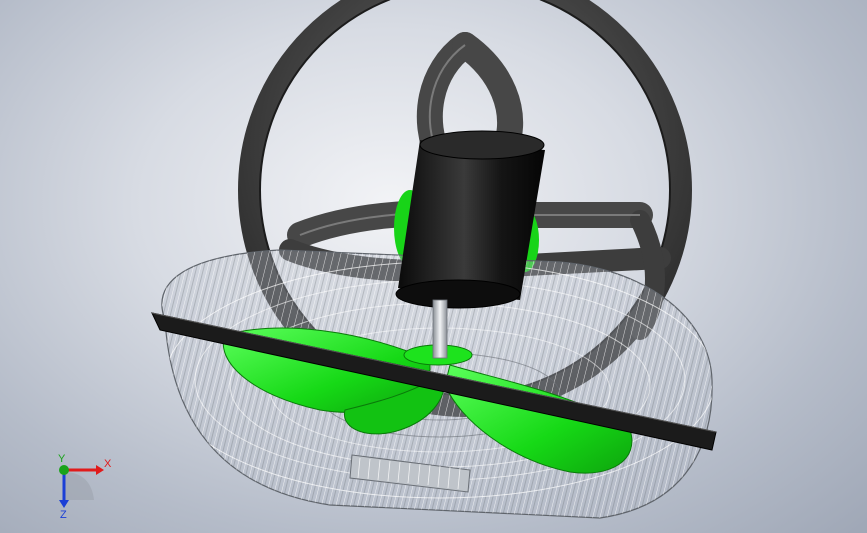 This screenshot has height=533, width=867. Describe the element at coordinates (64, 470) in the screenshot. I see `y-axis-dot` at that location.